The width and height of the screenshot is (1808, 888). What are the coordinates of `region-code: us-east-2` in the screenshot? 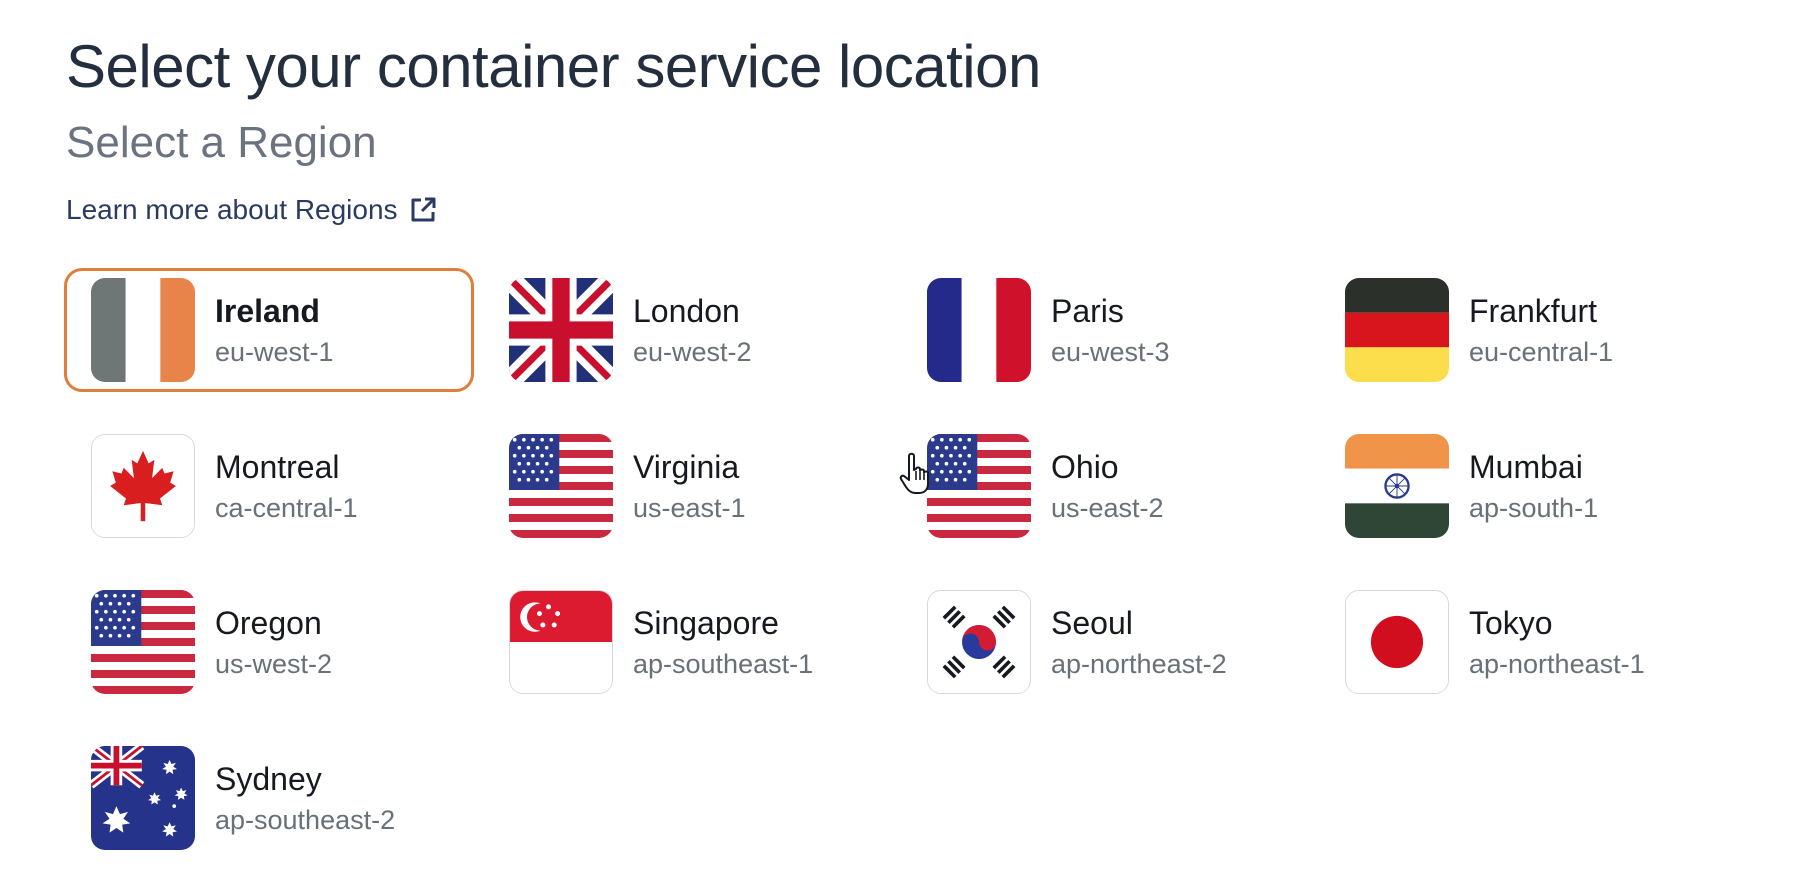 It's located at (1107, 508).